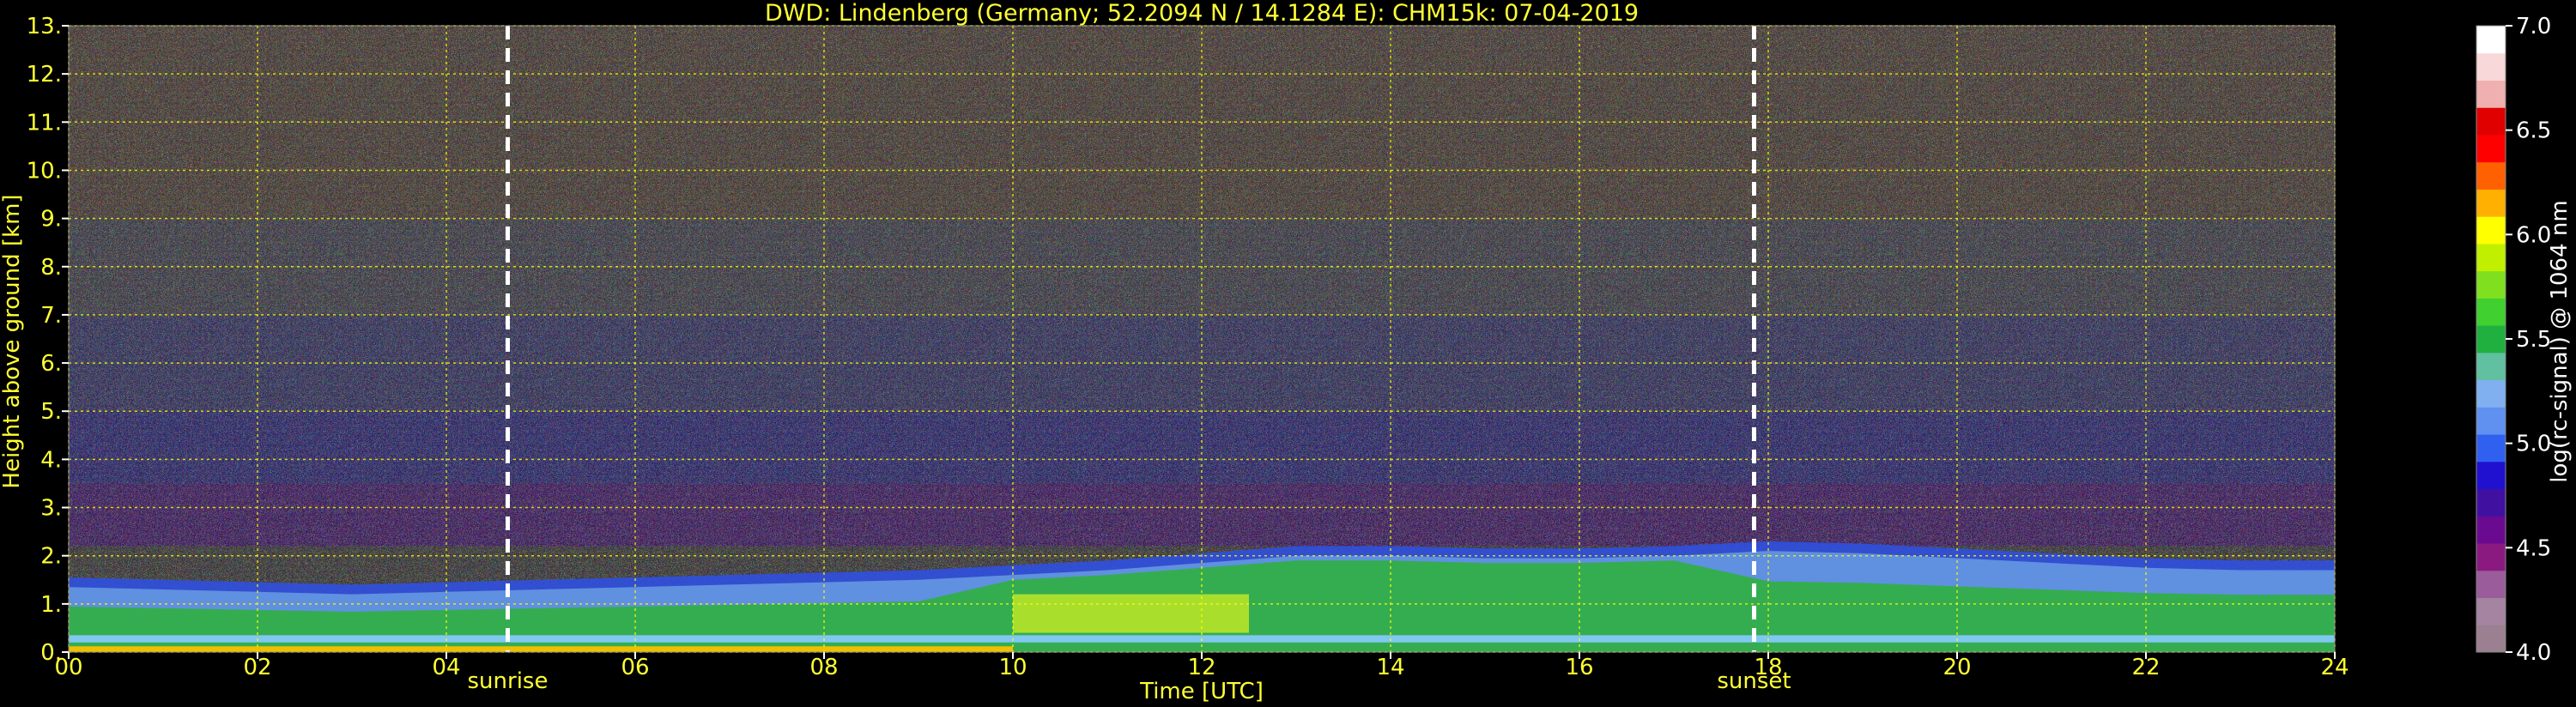 This screenshot has width=2576, height=707. Describe the element at coordinates (44, 26) in the screenshot. I see `y-tick-label: 13.` at that location.